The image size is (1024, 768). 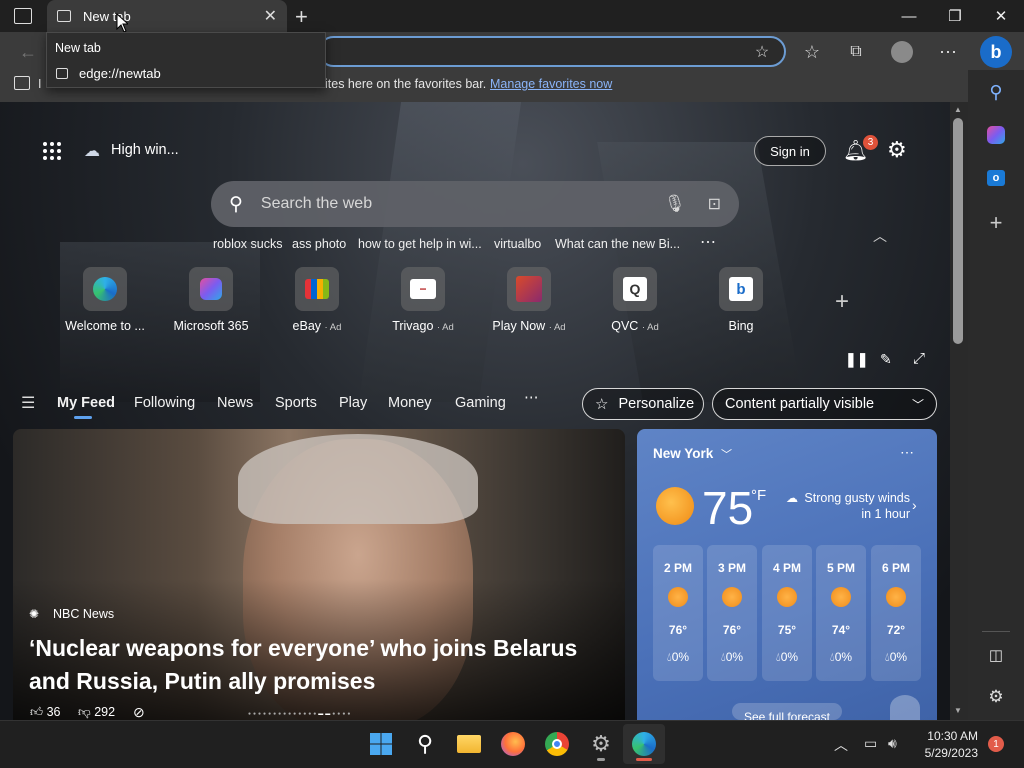 I want to click on trivago-icon: ▬, so click(x=423, y=289).